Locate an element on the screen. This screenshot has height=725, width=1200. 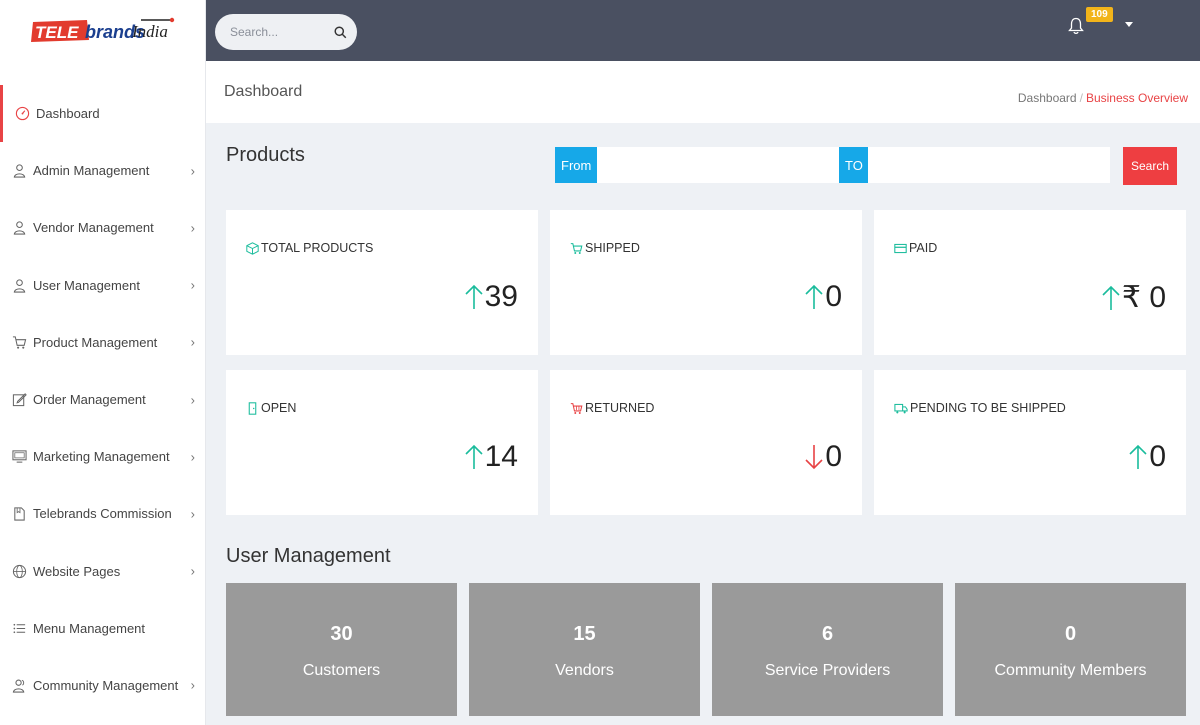
stat-card-pending-to-be-shipped: PENDING TO BE SHIPPED 0 is located at coordinates (1030, 442).